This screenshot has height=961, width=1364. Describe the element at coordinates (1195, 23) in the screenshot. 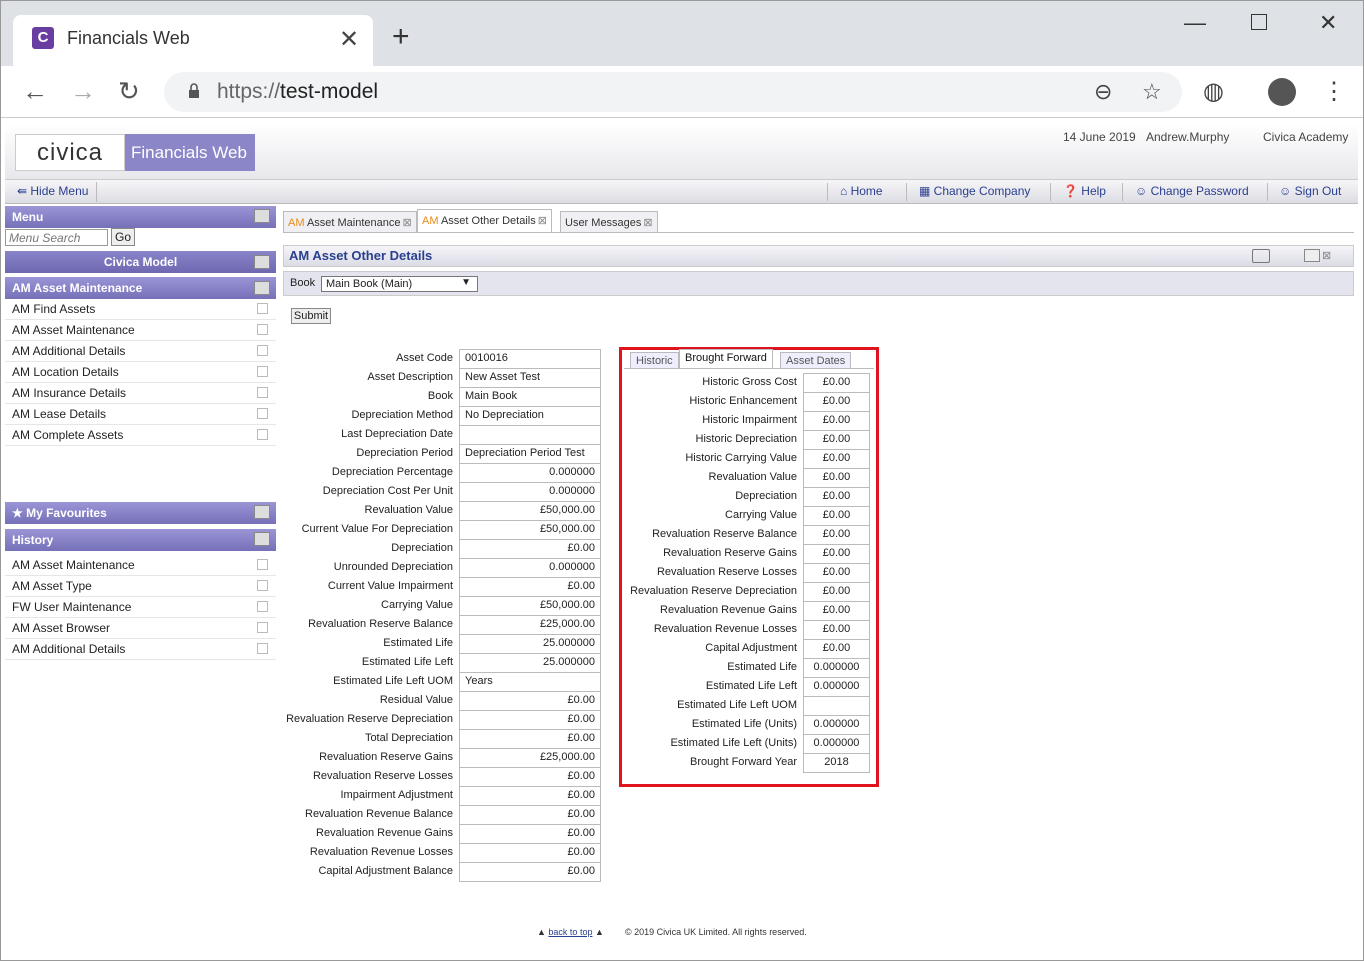

I see `minimize-icon: —` at that location.